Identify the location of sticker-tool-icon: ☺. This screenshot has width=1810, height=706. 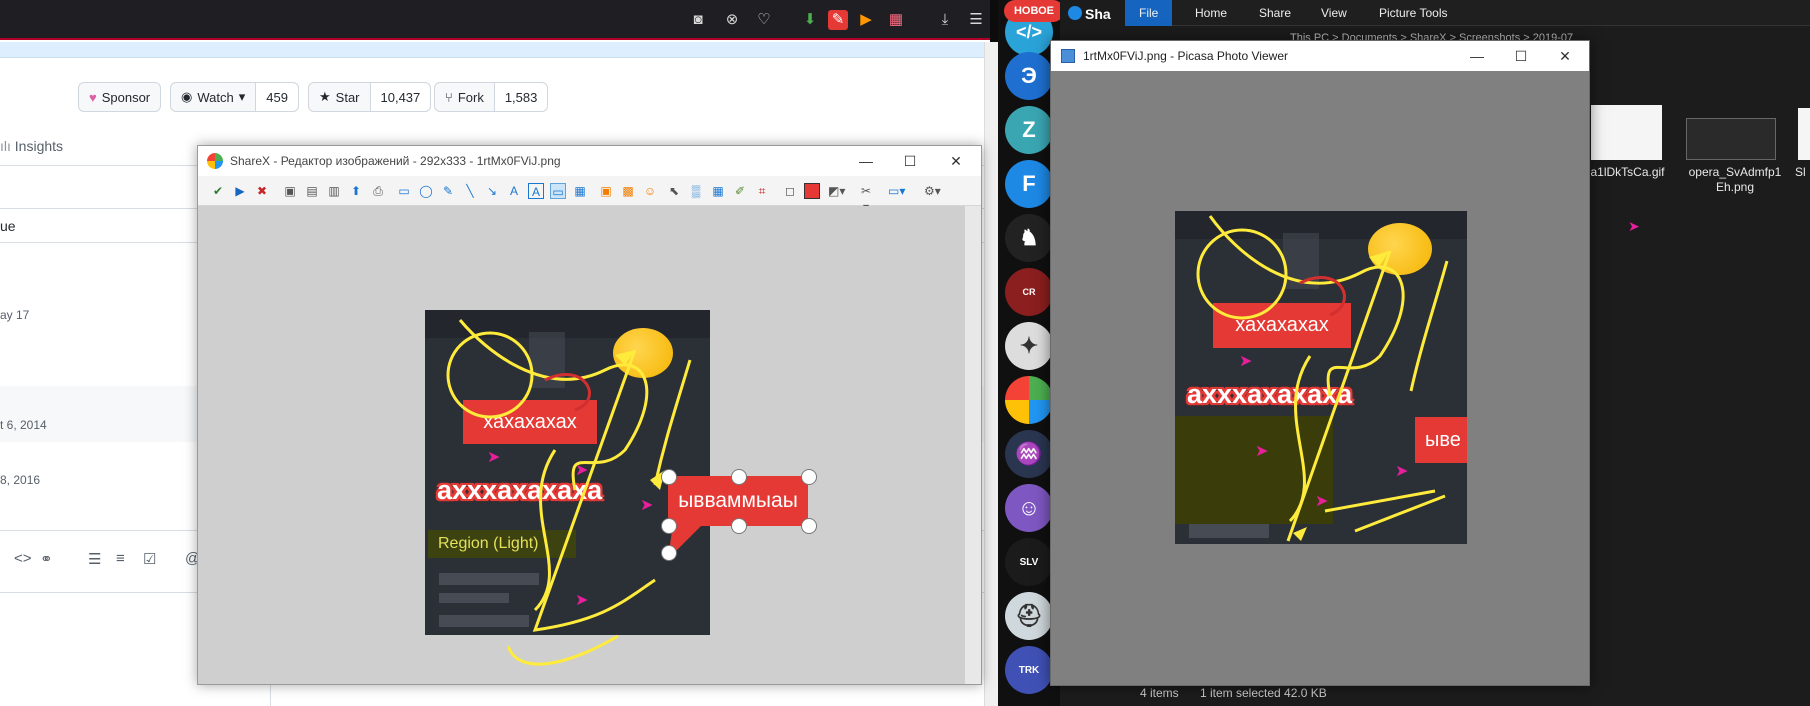
(650, 191).